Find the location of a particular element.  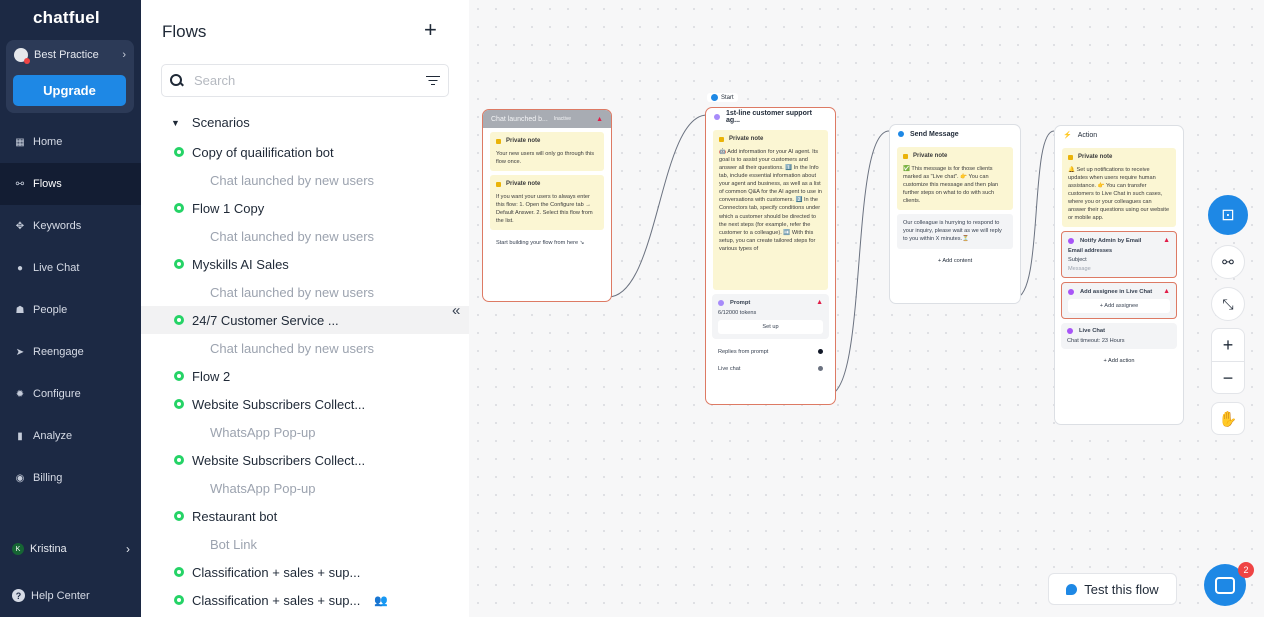

list-item: Restaurant bot Bot Link is located at coordinates (305, 530).